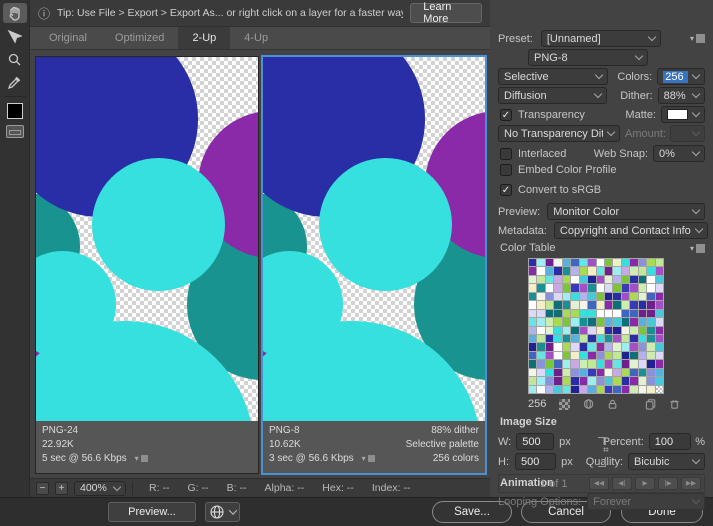  What do you see at coordinates (622, 483) in the screenshot?
I see `previous-frame-button: ◀|` at bounding box center [622, 483].